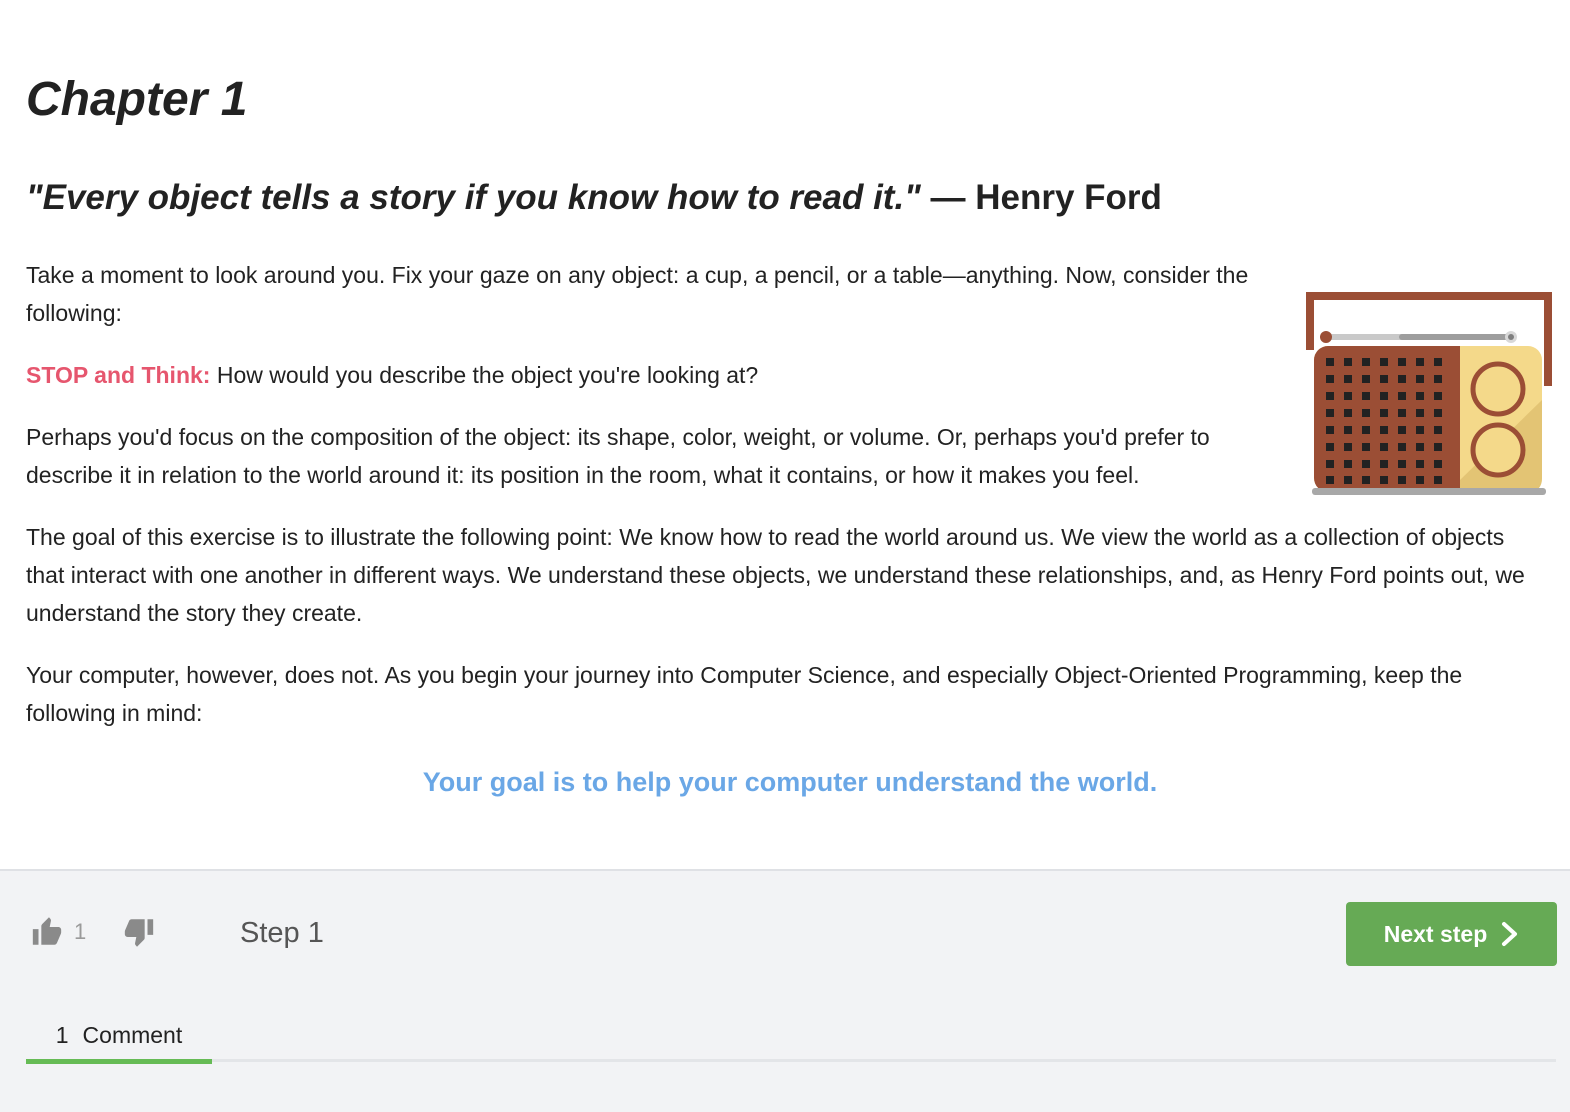 The width and height of the screenshot is (1570, 1112). I want to click on next-step-button: Next step, so click(1451, 934).